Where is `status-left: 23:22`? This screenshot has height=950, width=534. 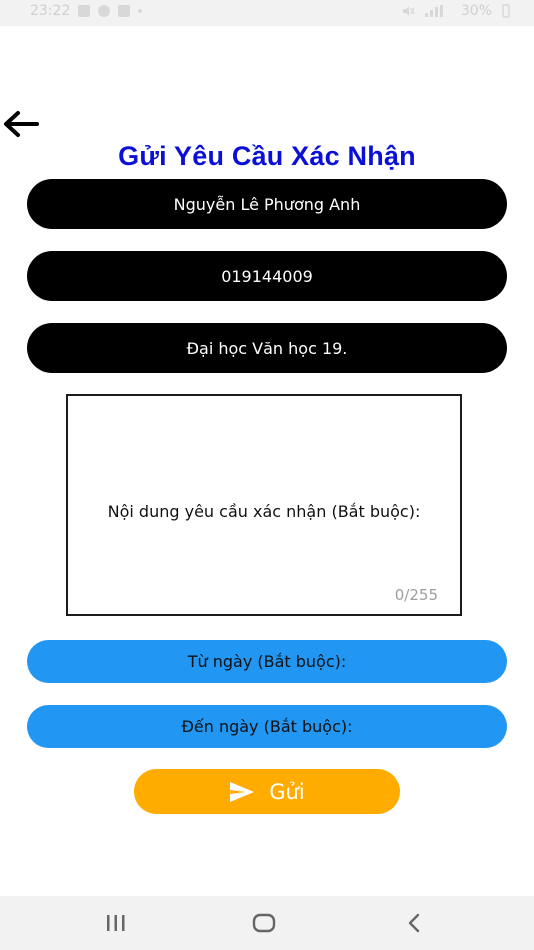
status-left: 23:22 is located at coordinates (86, 11).